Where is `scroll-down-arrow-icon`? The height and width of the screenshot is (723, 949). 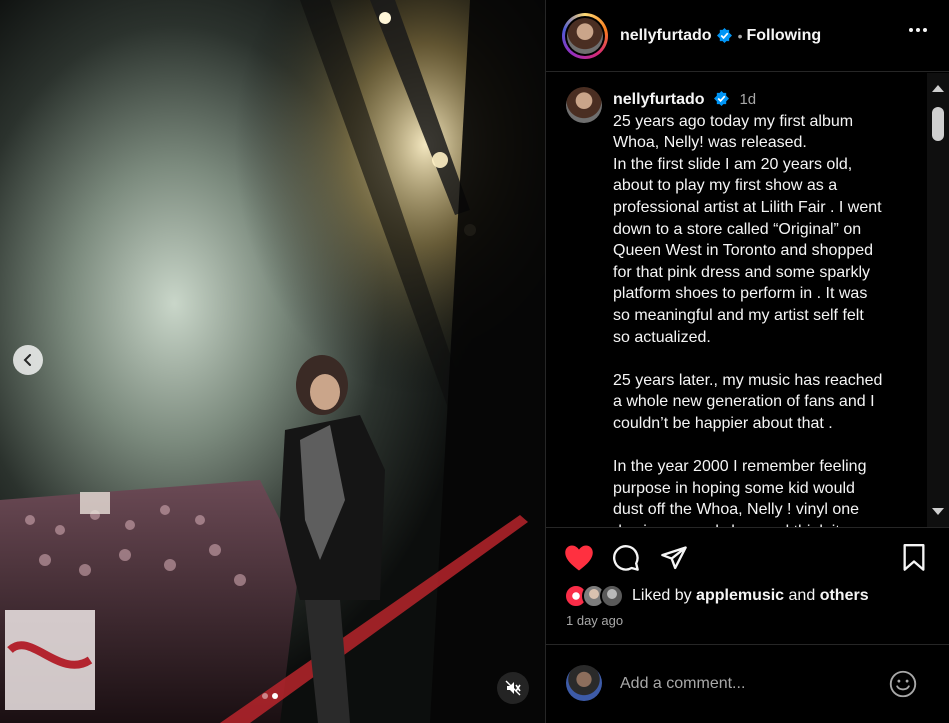 scroll-down-arrow-icon is located at coordinates (938, 511).